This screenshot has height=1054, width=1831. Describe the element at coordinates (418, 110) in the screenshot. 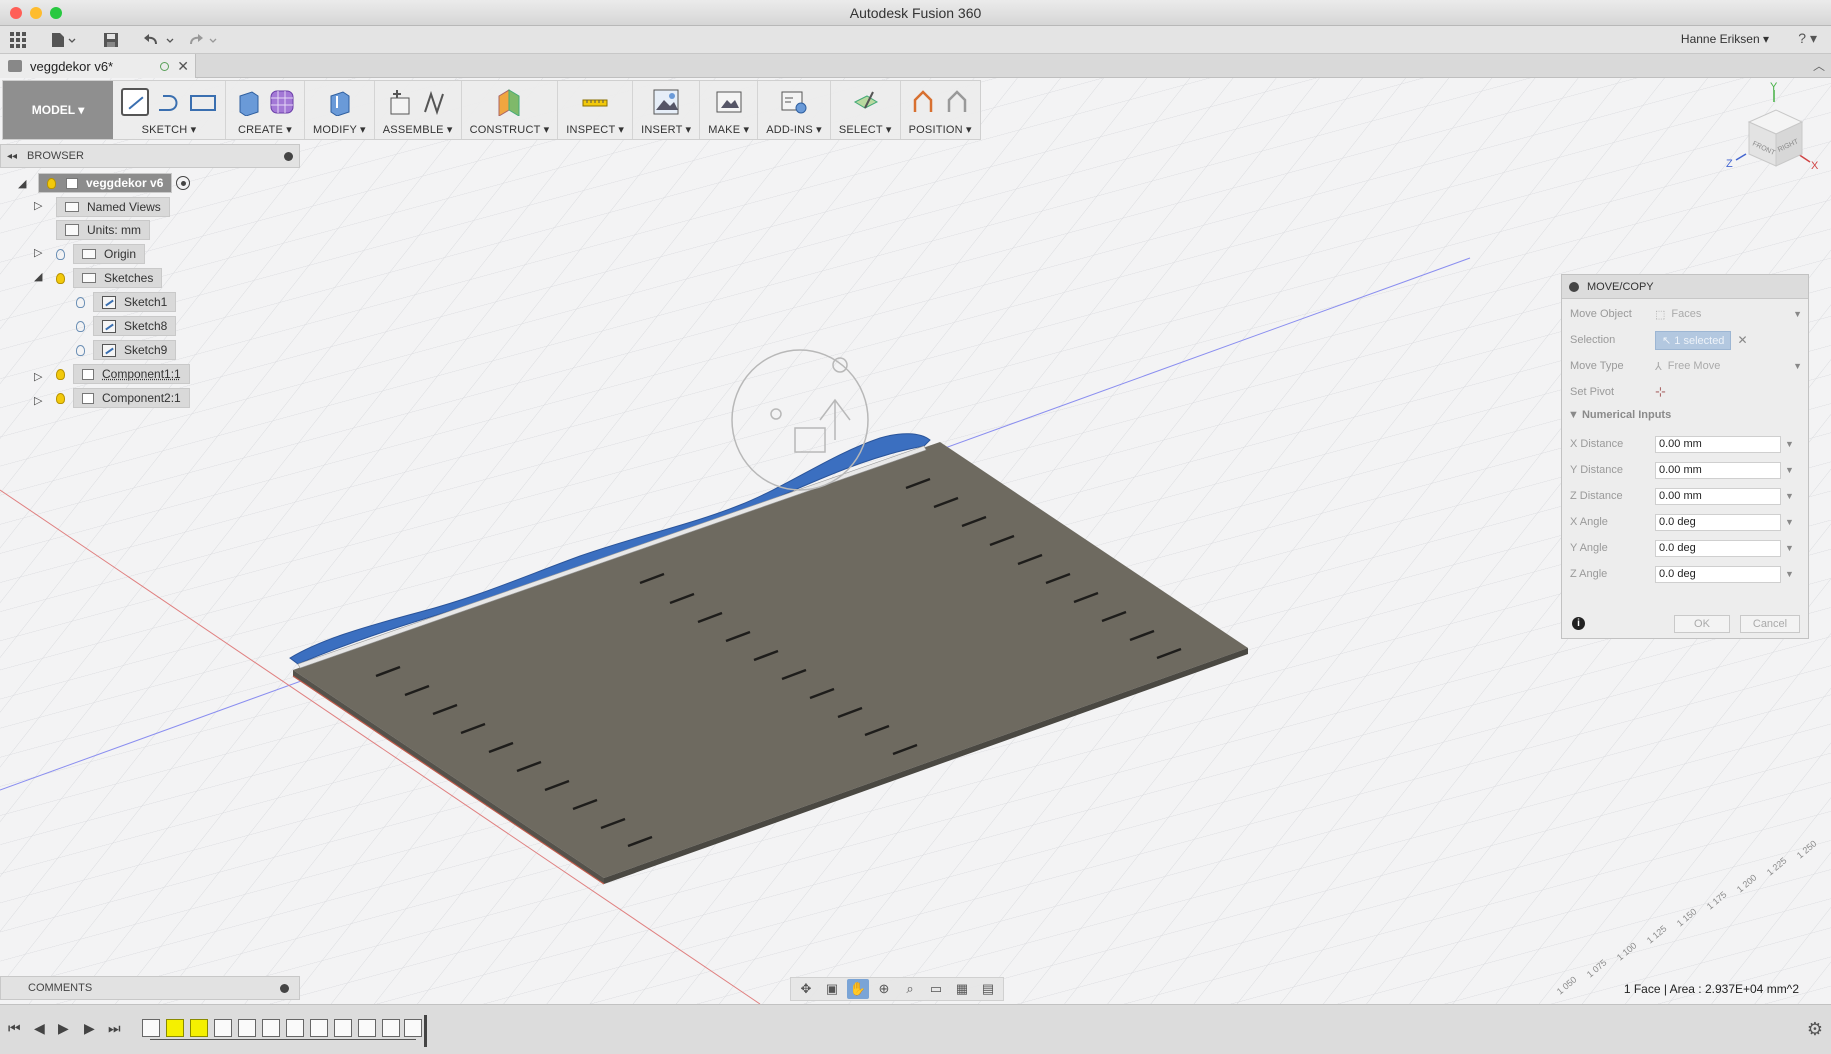

I see `assemble-group: ASSEMBLE ▾` at that location.